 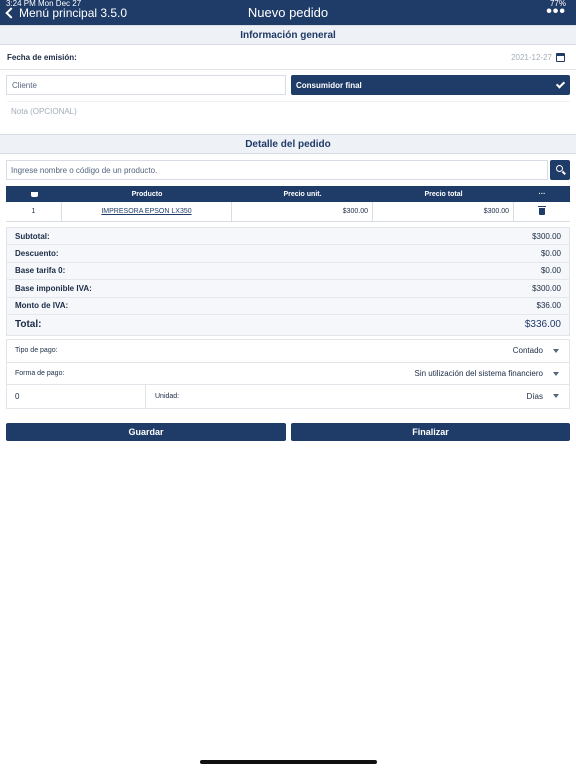 I want to click on issue-date-value: 2021-12-27, so click(x=531, y=57).